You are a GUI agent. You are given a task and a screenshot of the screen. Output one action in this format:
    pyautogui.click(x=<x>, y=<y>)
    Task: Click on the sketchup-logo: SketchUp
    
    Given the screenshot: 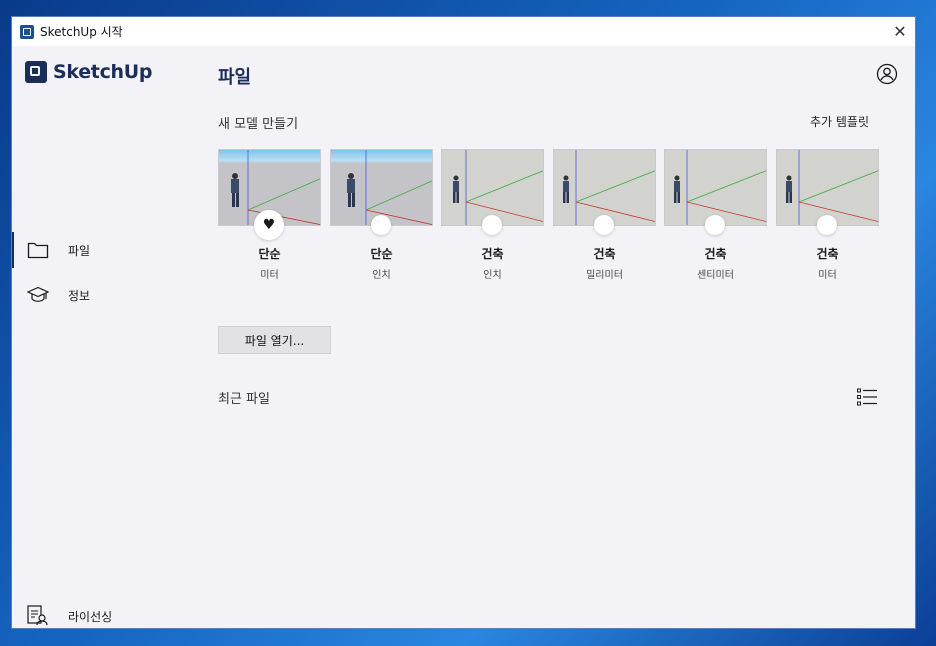 What is the action you would take?
    pyautogui.click(x=89, y=72)
    